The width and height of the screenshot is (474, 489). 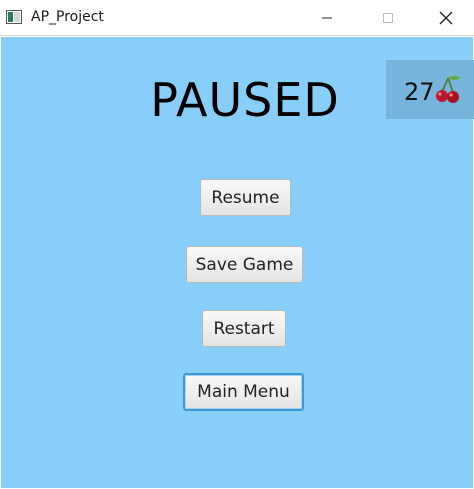 I want to click on maximize-icon, so click(x=388, y=17).